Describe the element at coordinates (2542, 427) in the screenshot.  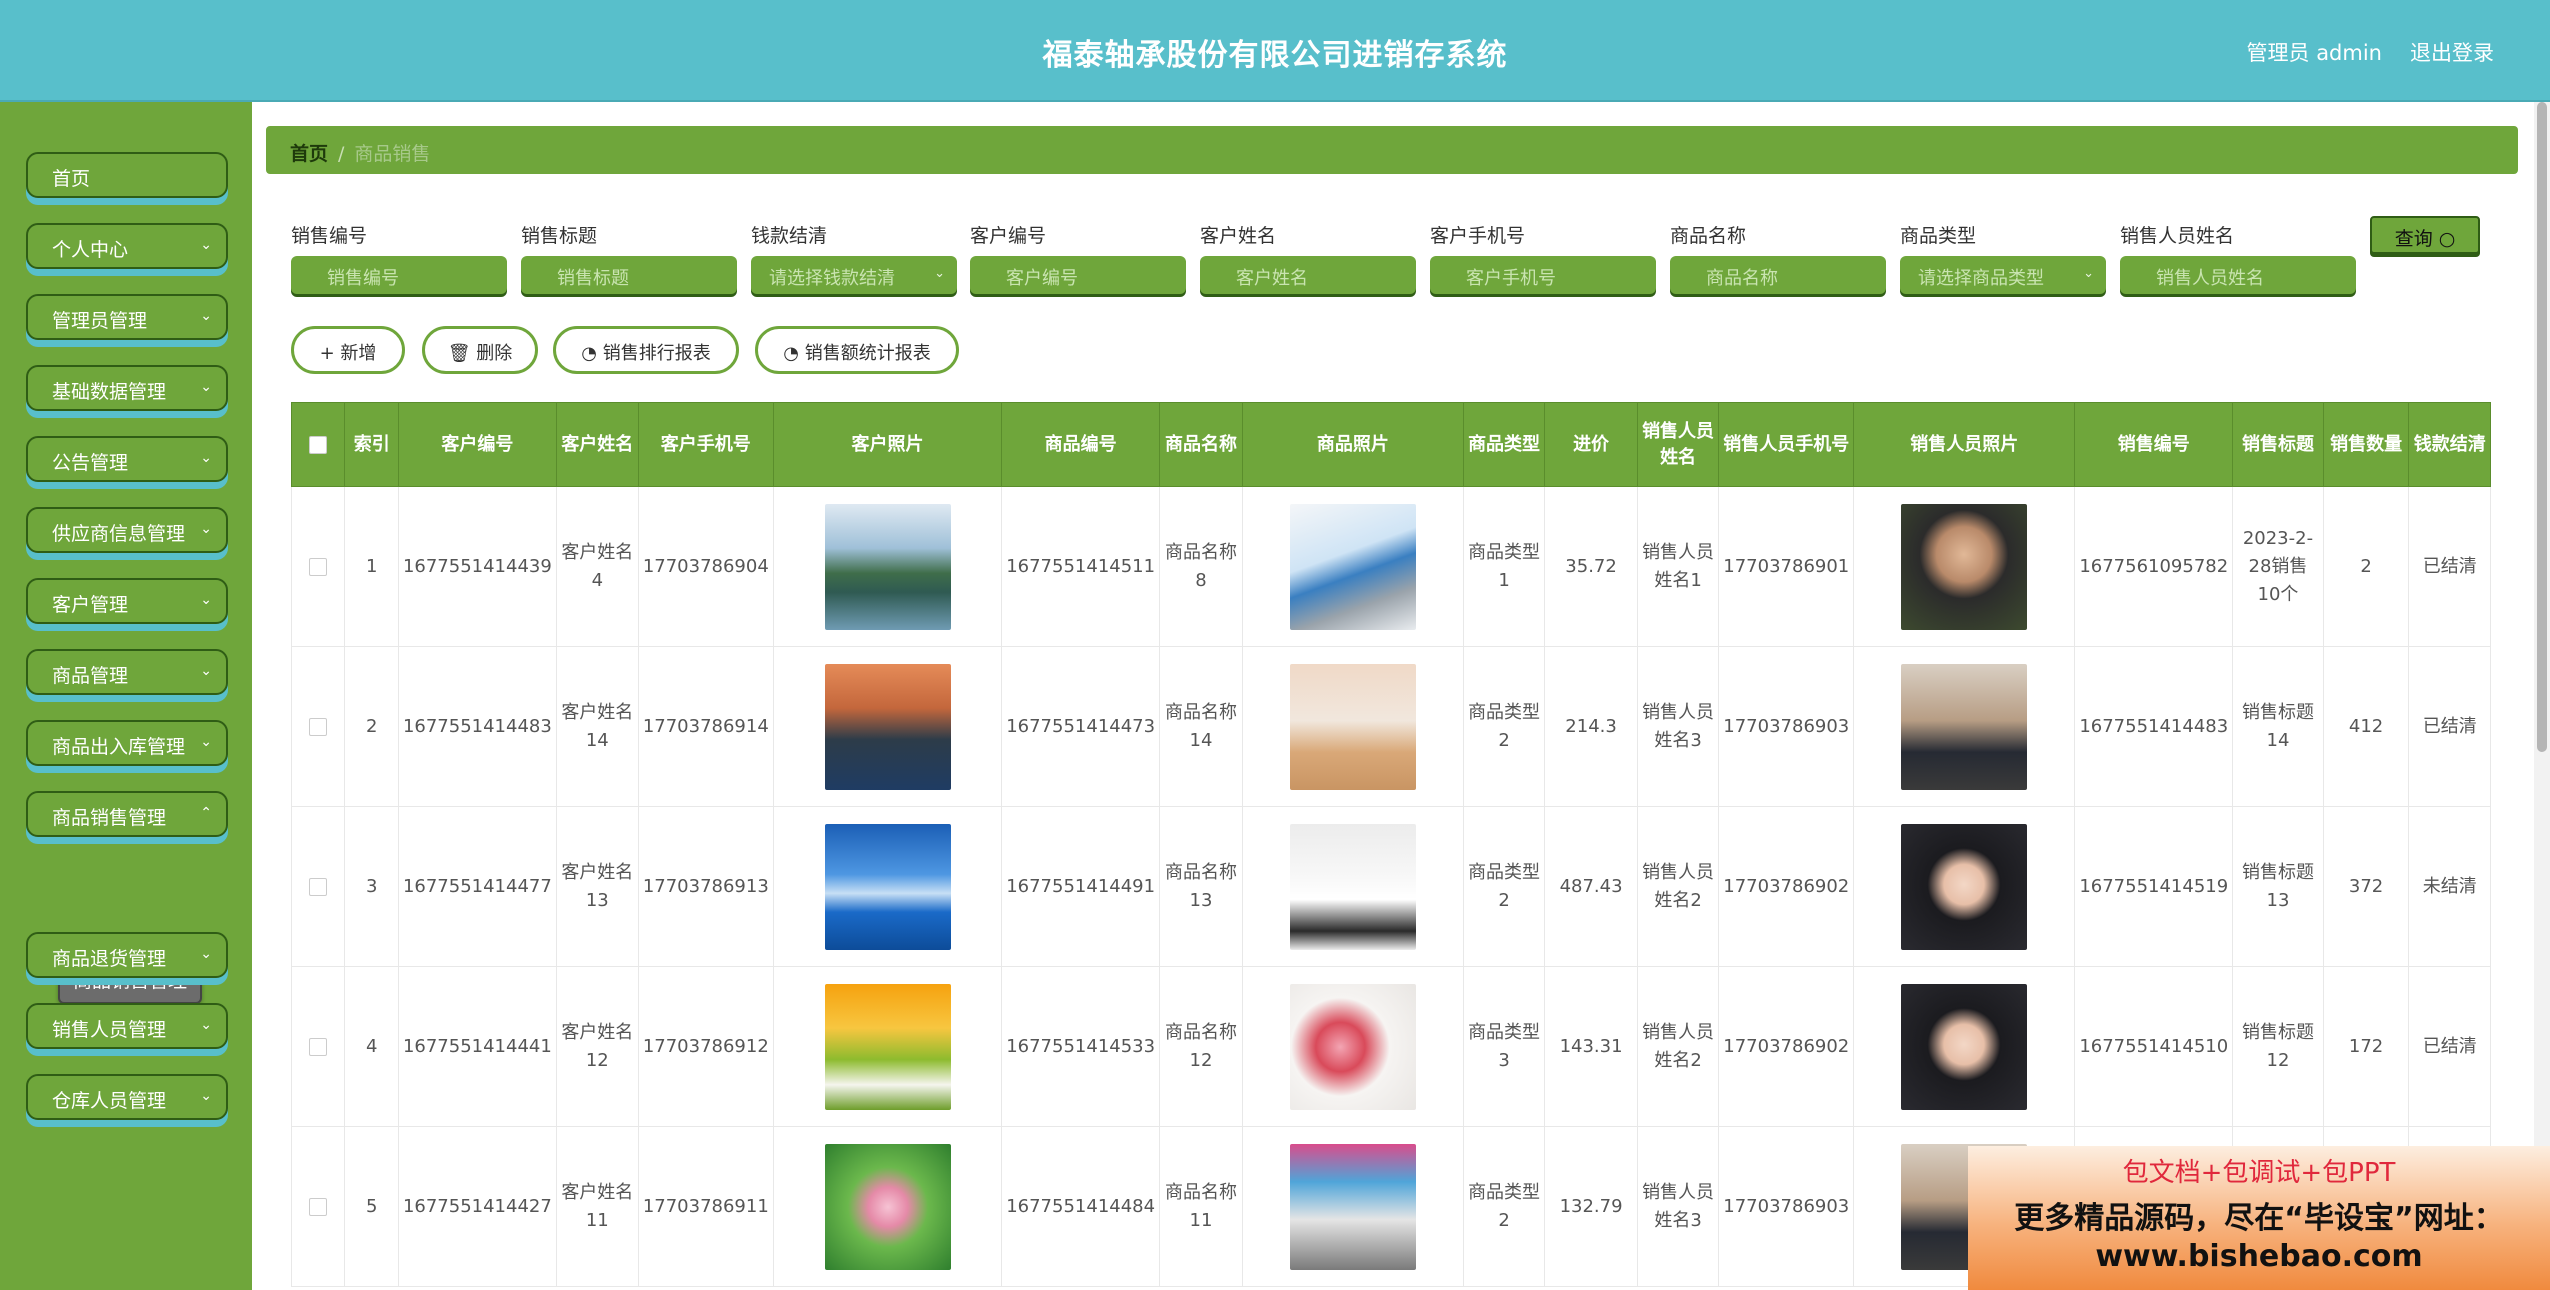
I see `scrollbar-thumb` at that location.